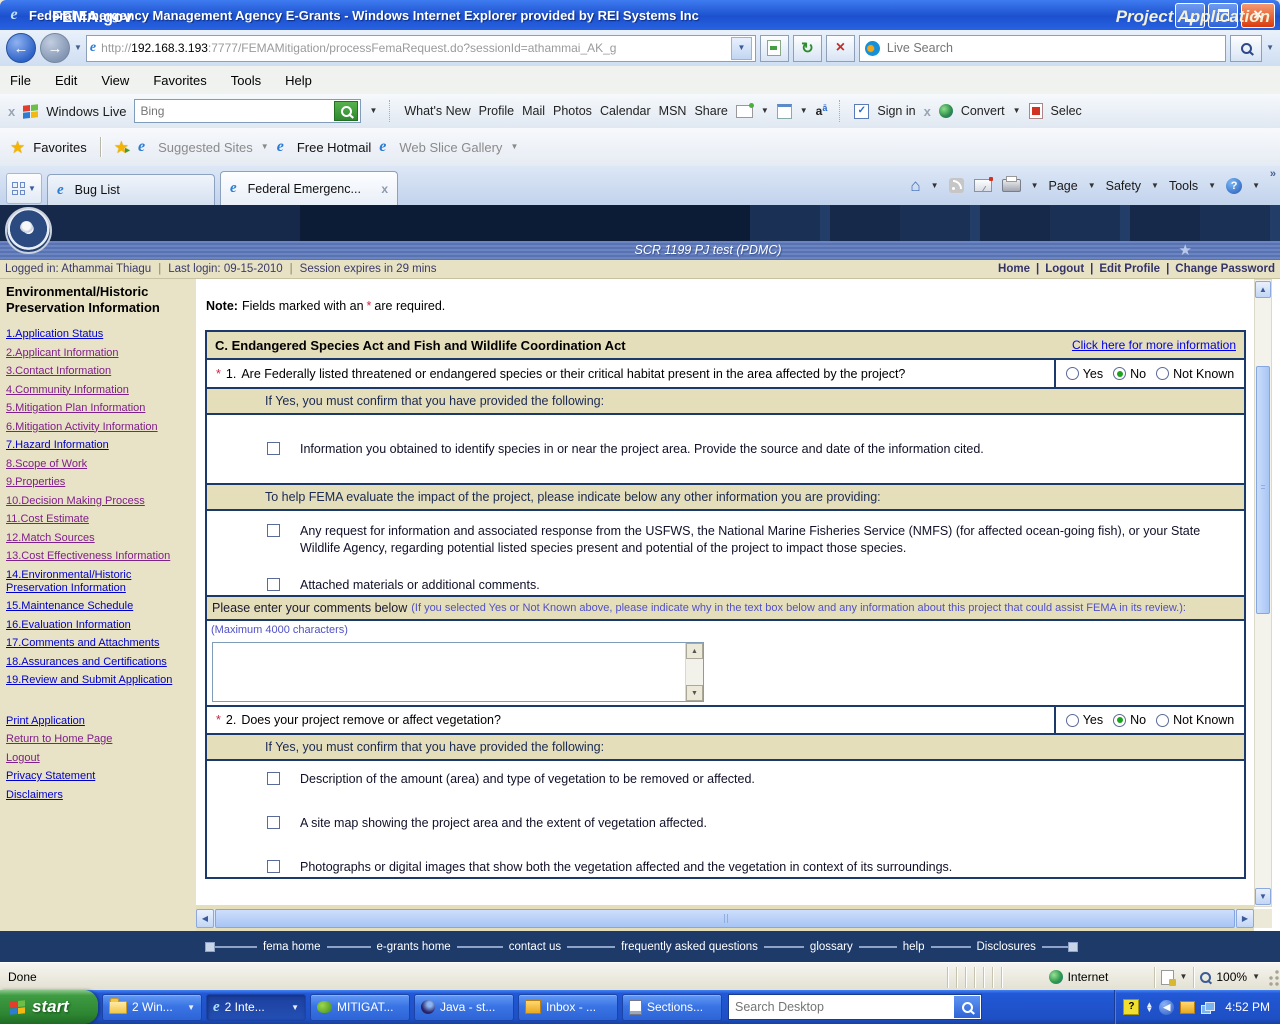  I want to click on printer-icon, so click(1011, 184).